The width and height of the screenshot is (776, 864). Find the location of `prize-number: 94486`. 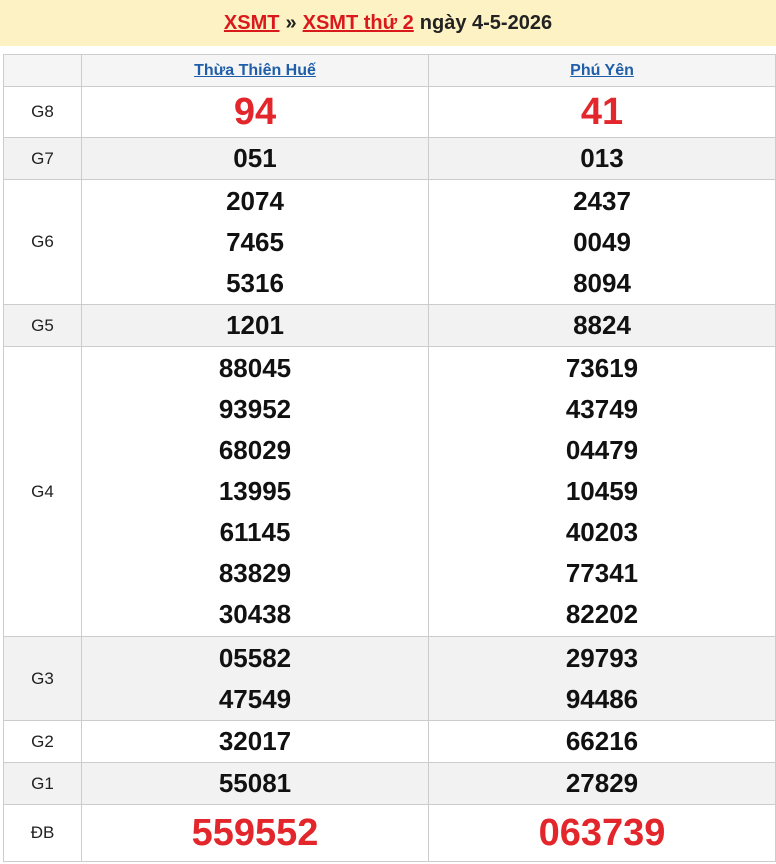

prize-number: 94486 is located at coordinates (602, 698).